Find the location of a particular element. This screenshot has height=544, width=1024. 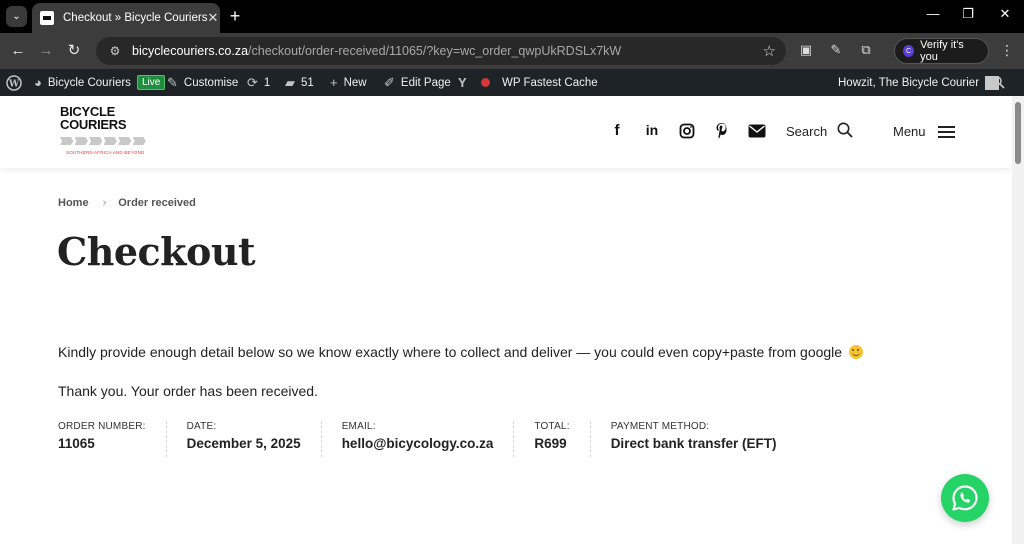

admin-edit-page: ✐ Edit Page is located at coordinates (417, 82).